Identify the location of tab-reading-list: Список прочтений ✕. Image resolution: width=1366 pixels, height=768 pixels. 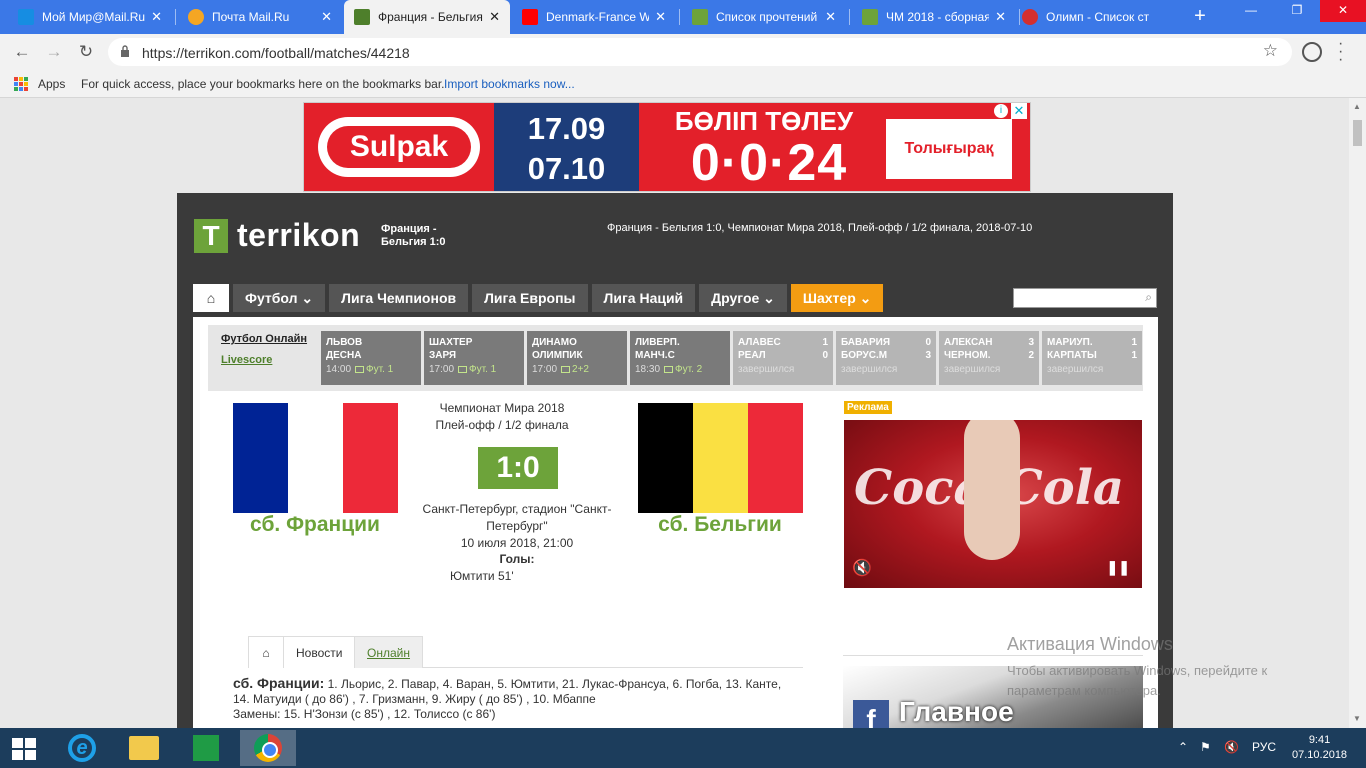
(764, 17).